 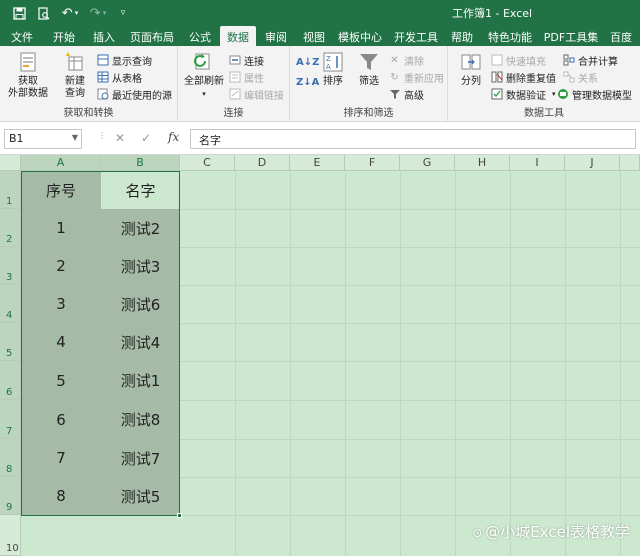 What do you see at coordinates (119, 77) in the screenshot?
I see `from-table-button: 从表格` at bounding box center [119, 77].